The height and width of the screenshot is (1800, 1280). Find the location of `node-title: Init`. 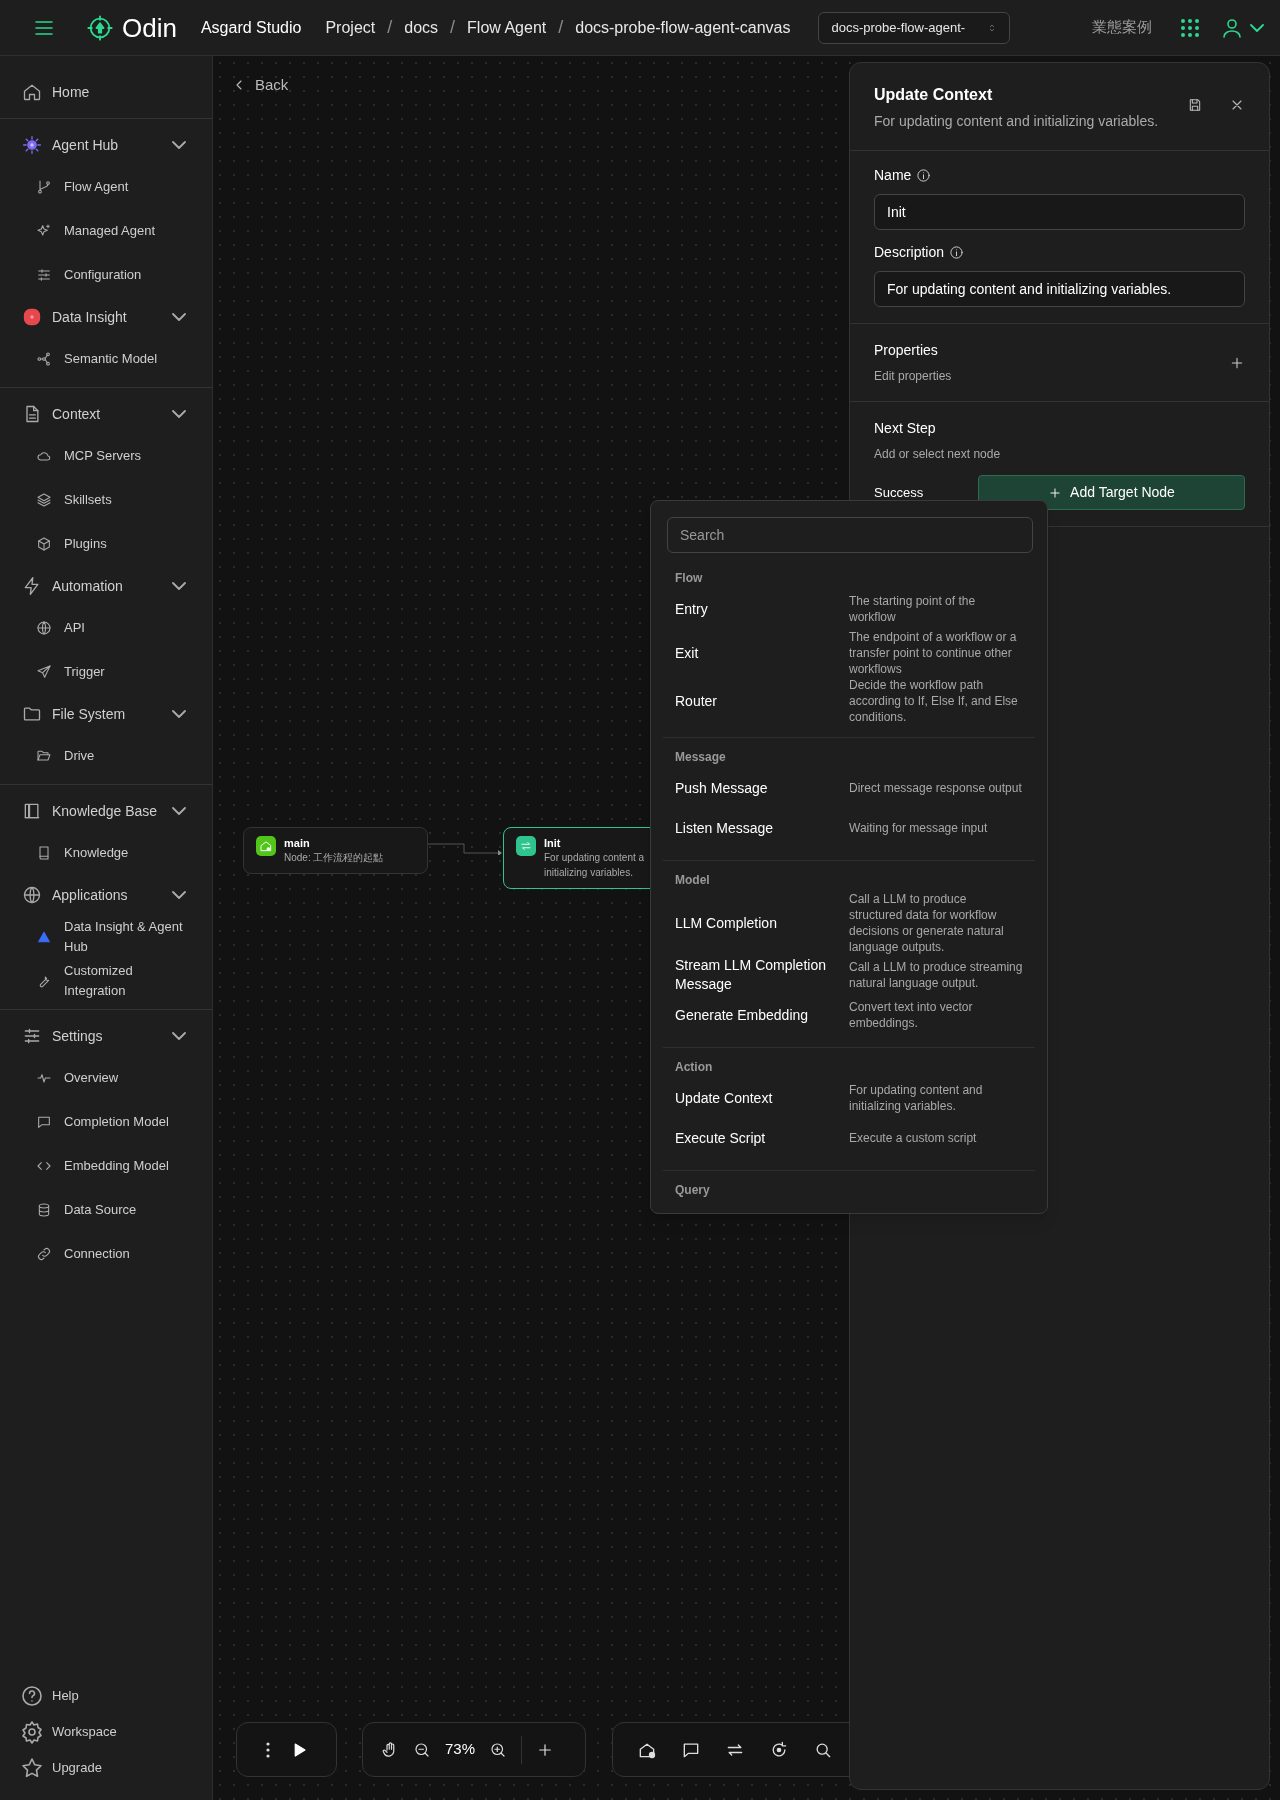

node-title: Init is located at coordinates (553, 843).